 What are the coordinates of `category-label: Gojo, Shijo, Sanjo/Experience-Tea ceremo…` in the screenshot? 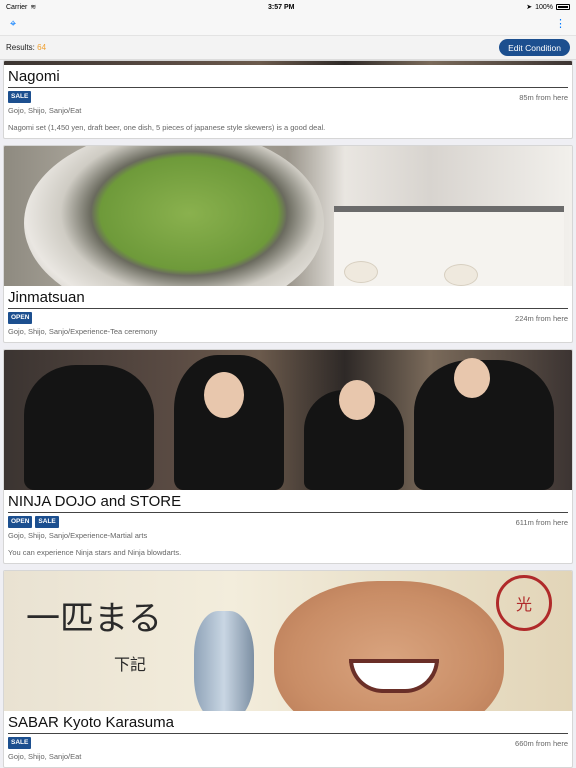 It's located at (83, 331).